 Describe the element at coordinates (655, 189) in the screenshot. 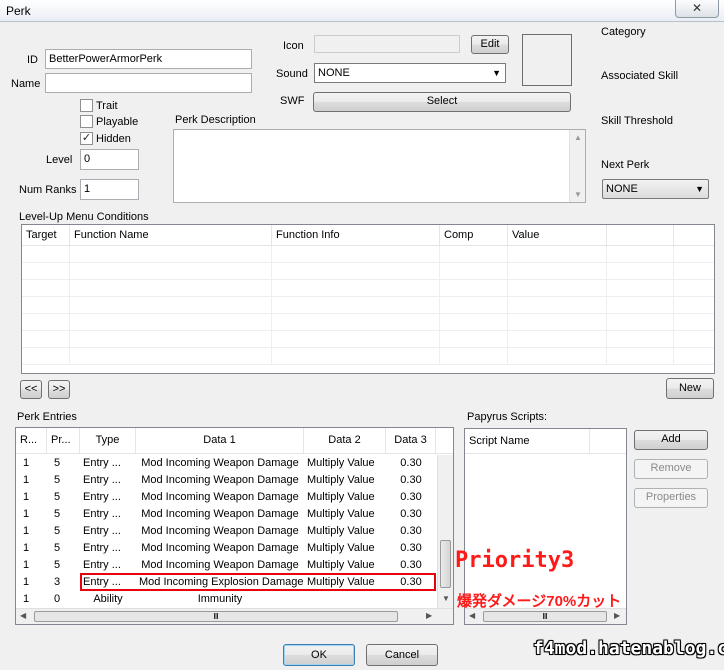

I see `next-perk-dropdown: NONE ▼` at that location.